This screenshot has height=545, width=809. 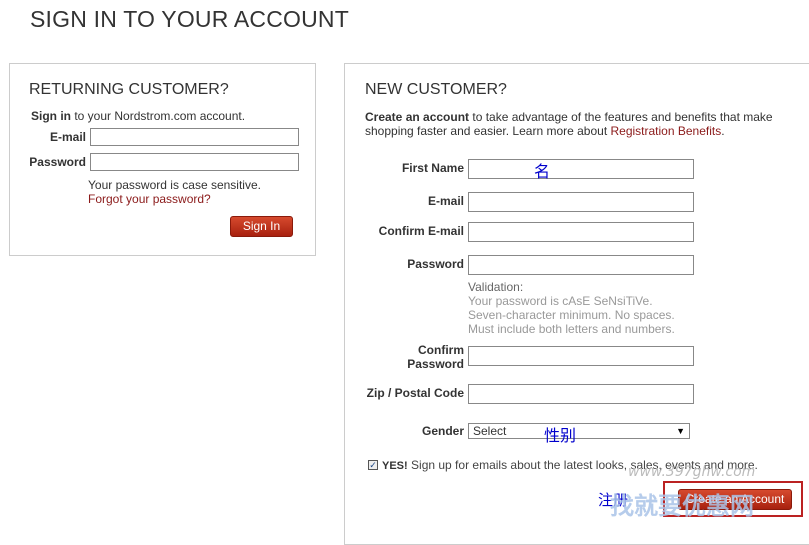 I want to click on register-password-input, so click(x=581, y=265).